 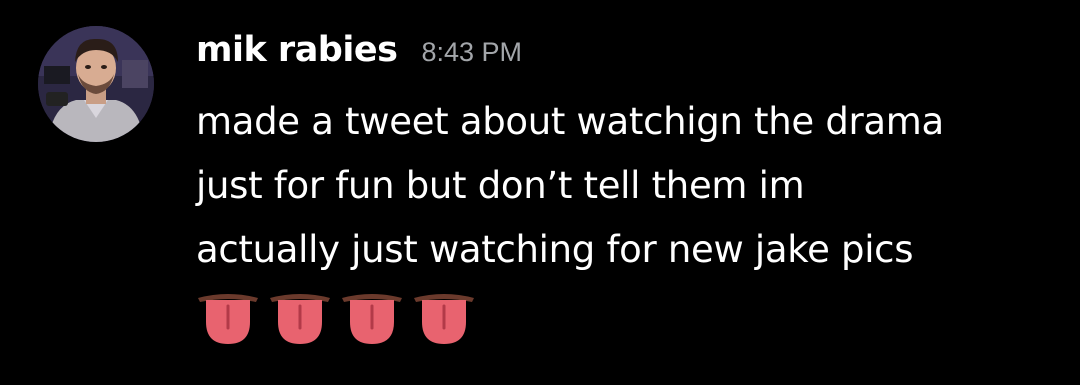 What do you see at coordinates (471, 52) in the screenshot?
I see `message-timestamp: 8:43 PM` at bounding box center [471, 52].